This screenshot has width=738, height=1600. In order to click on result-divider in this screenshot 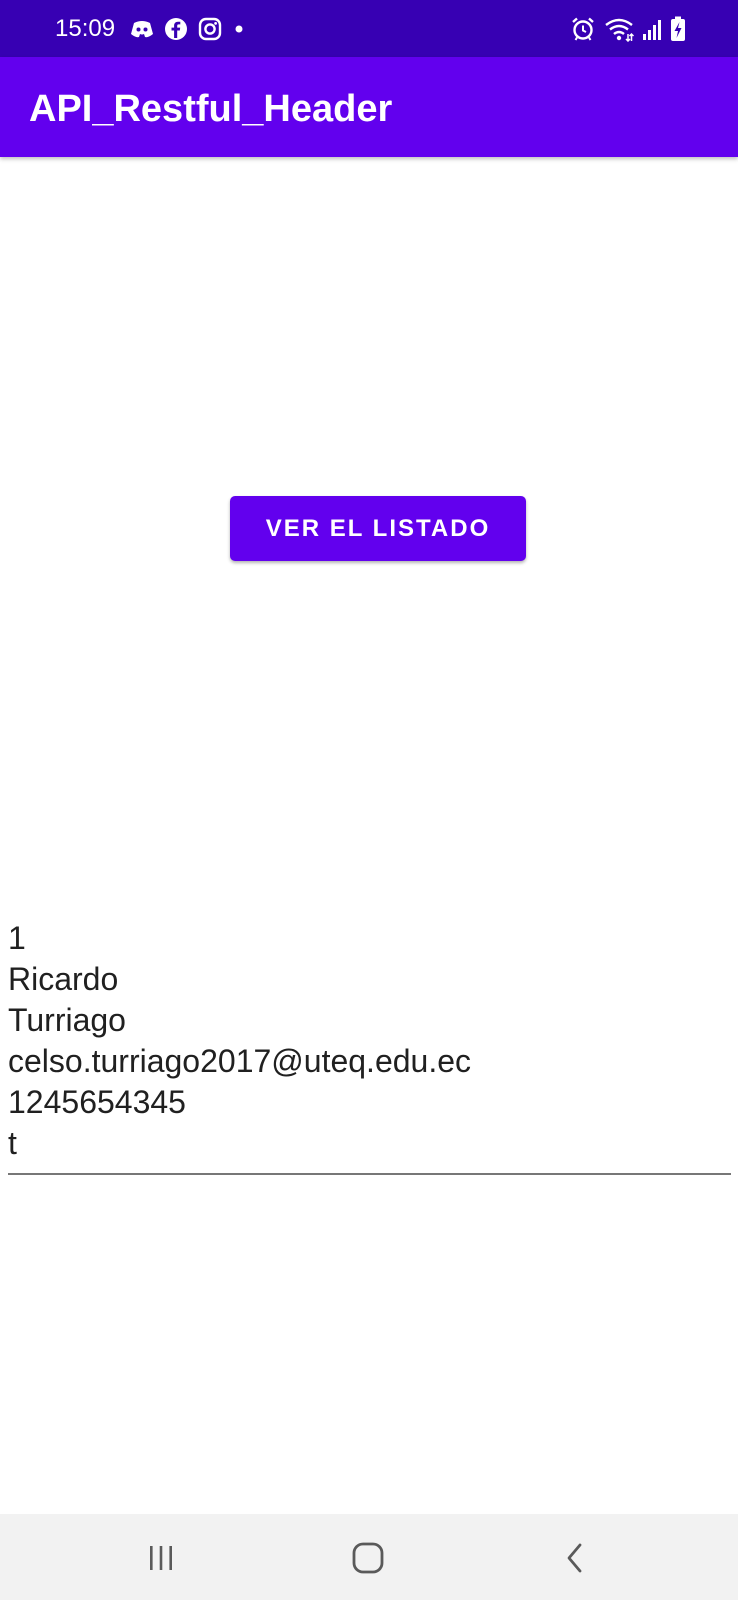, I will do `click(369, 1174)`.